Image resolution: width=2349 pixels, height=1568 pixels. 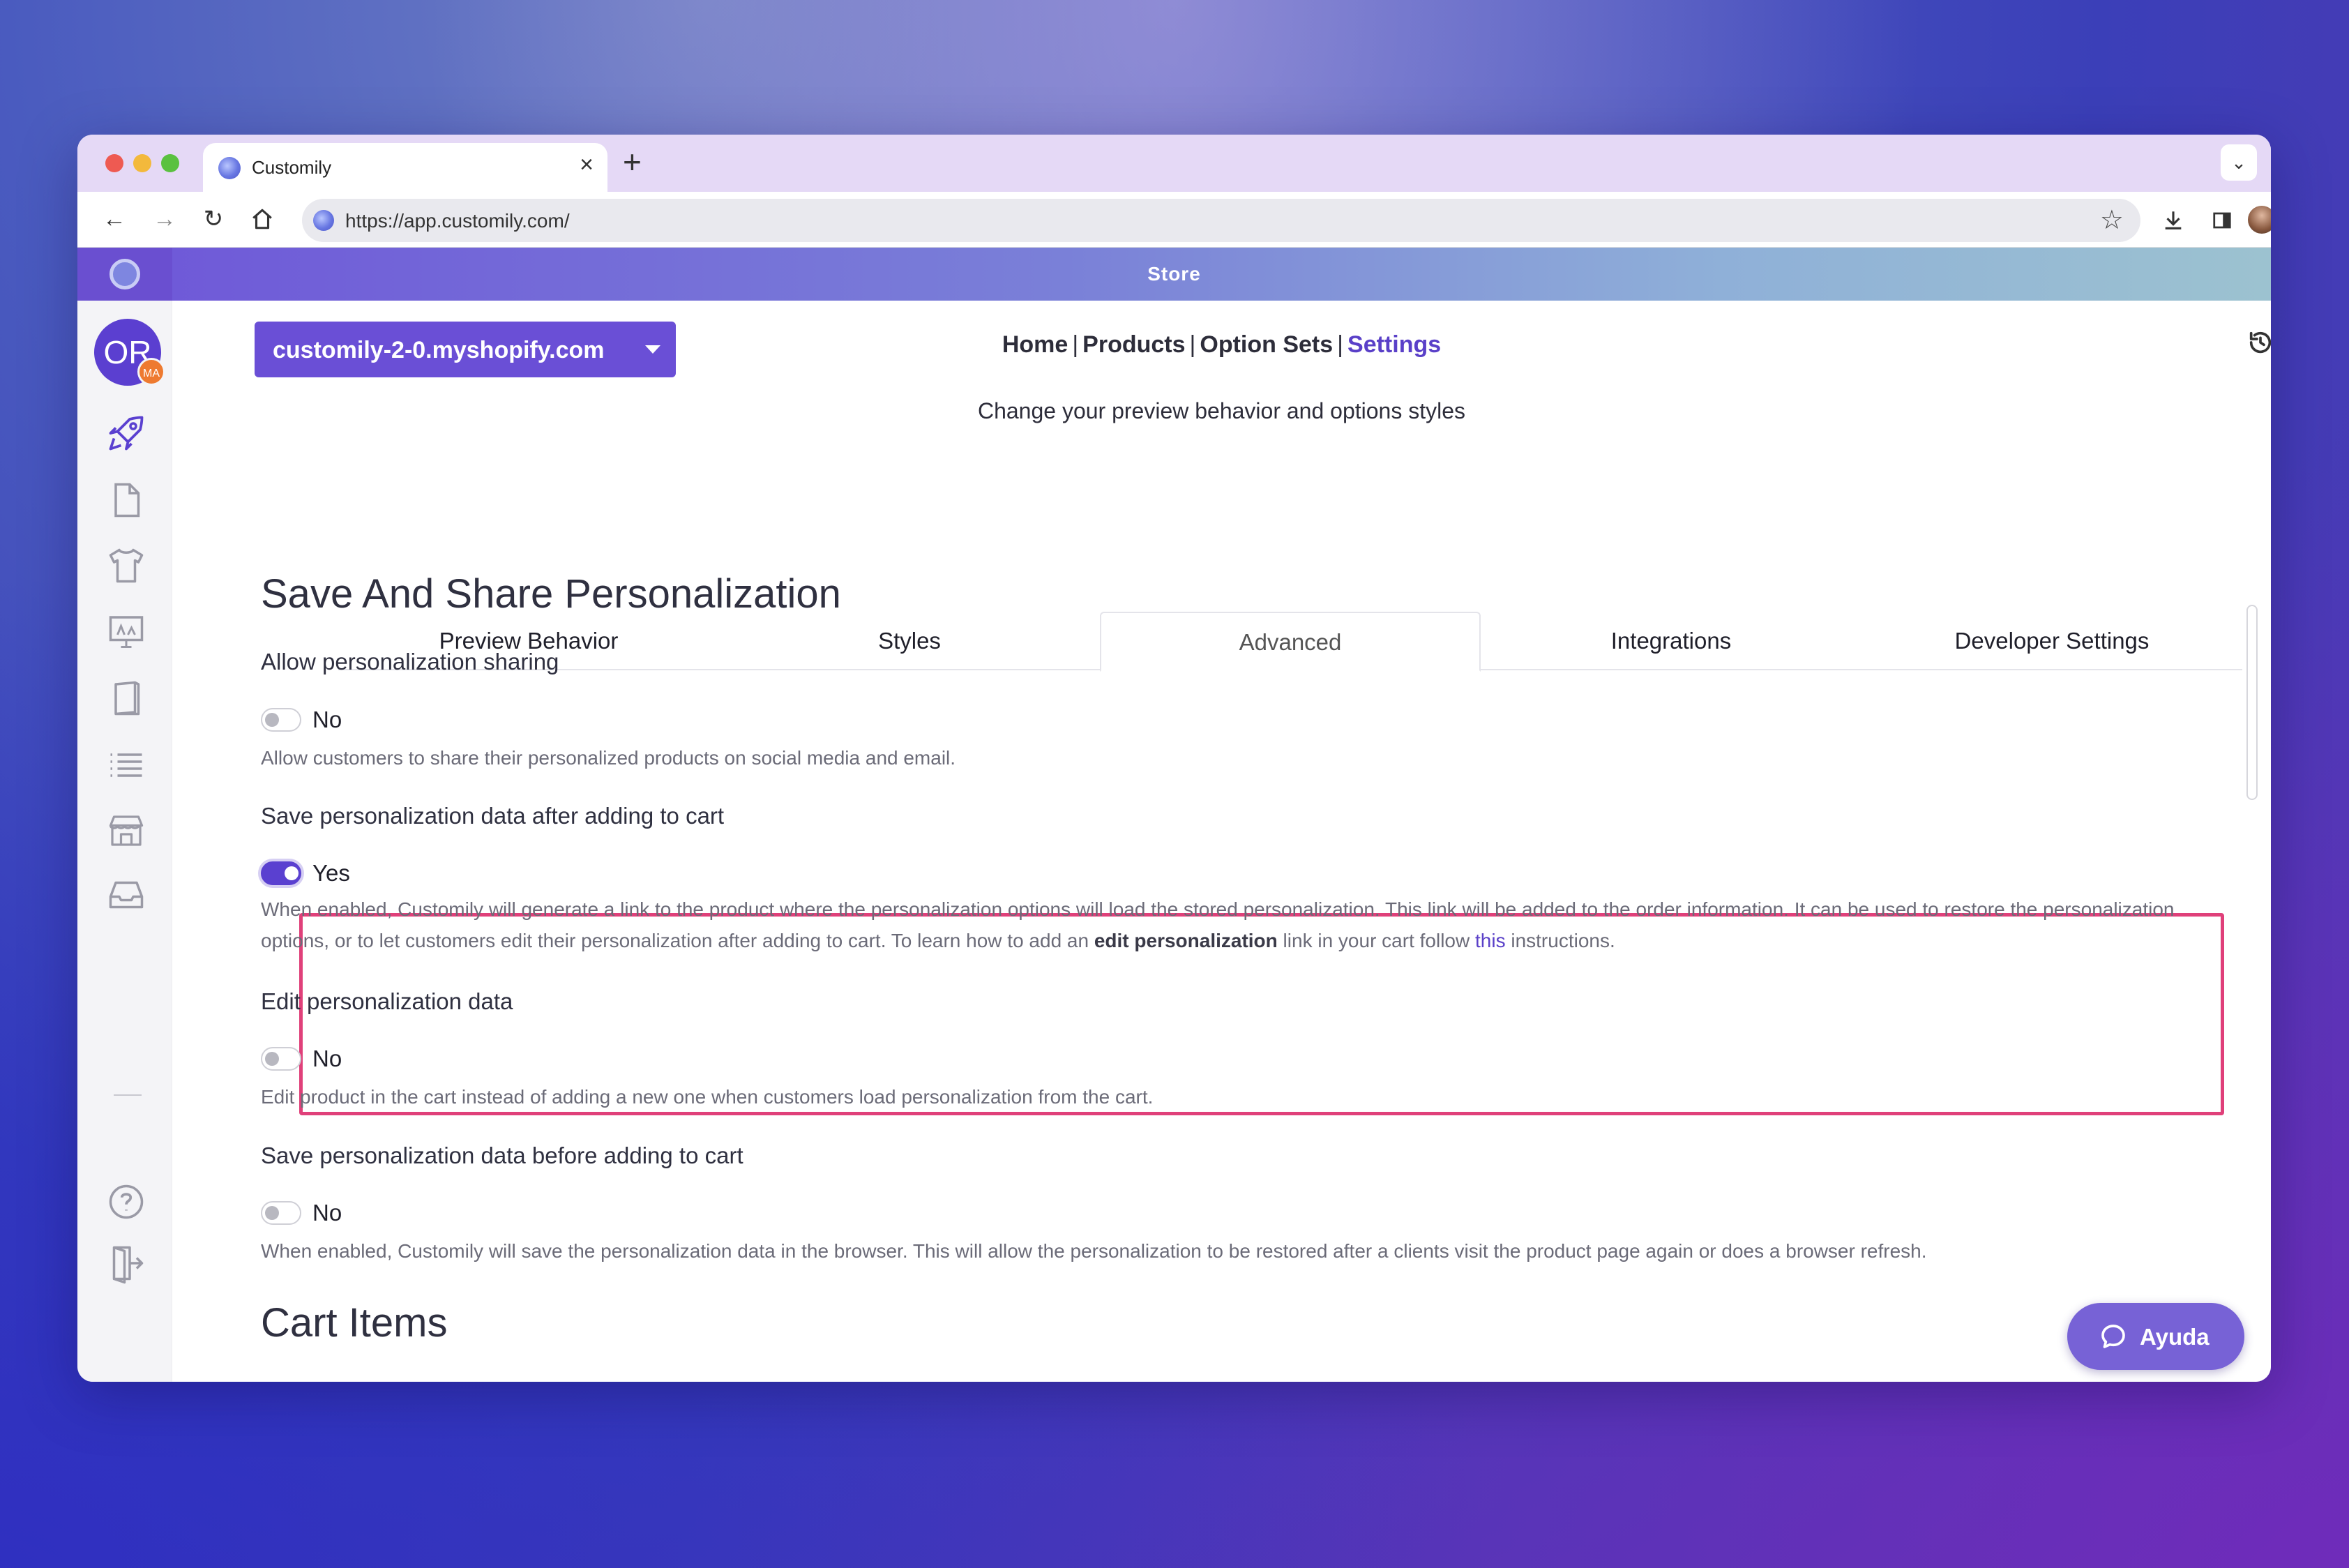 I want to click on help-text-bold: edit personalization, so click(x=1186, y=940).